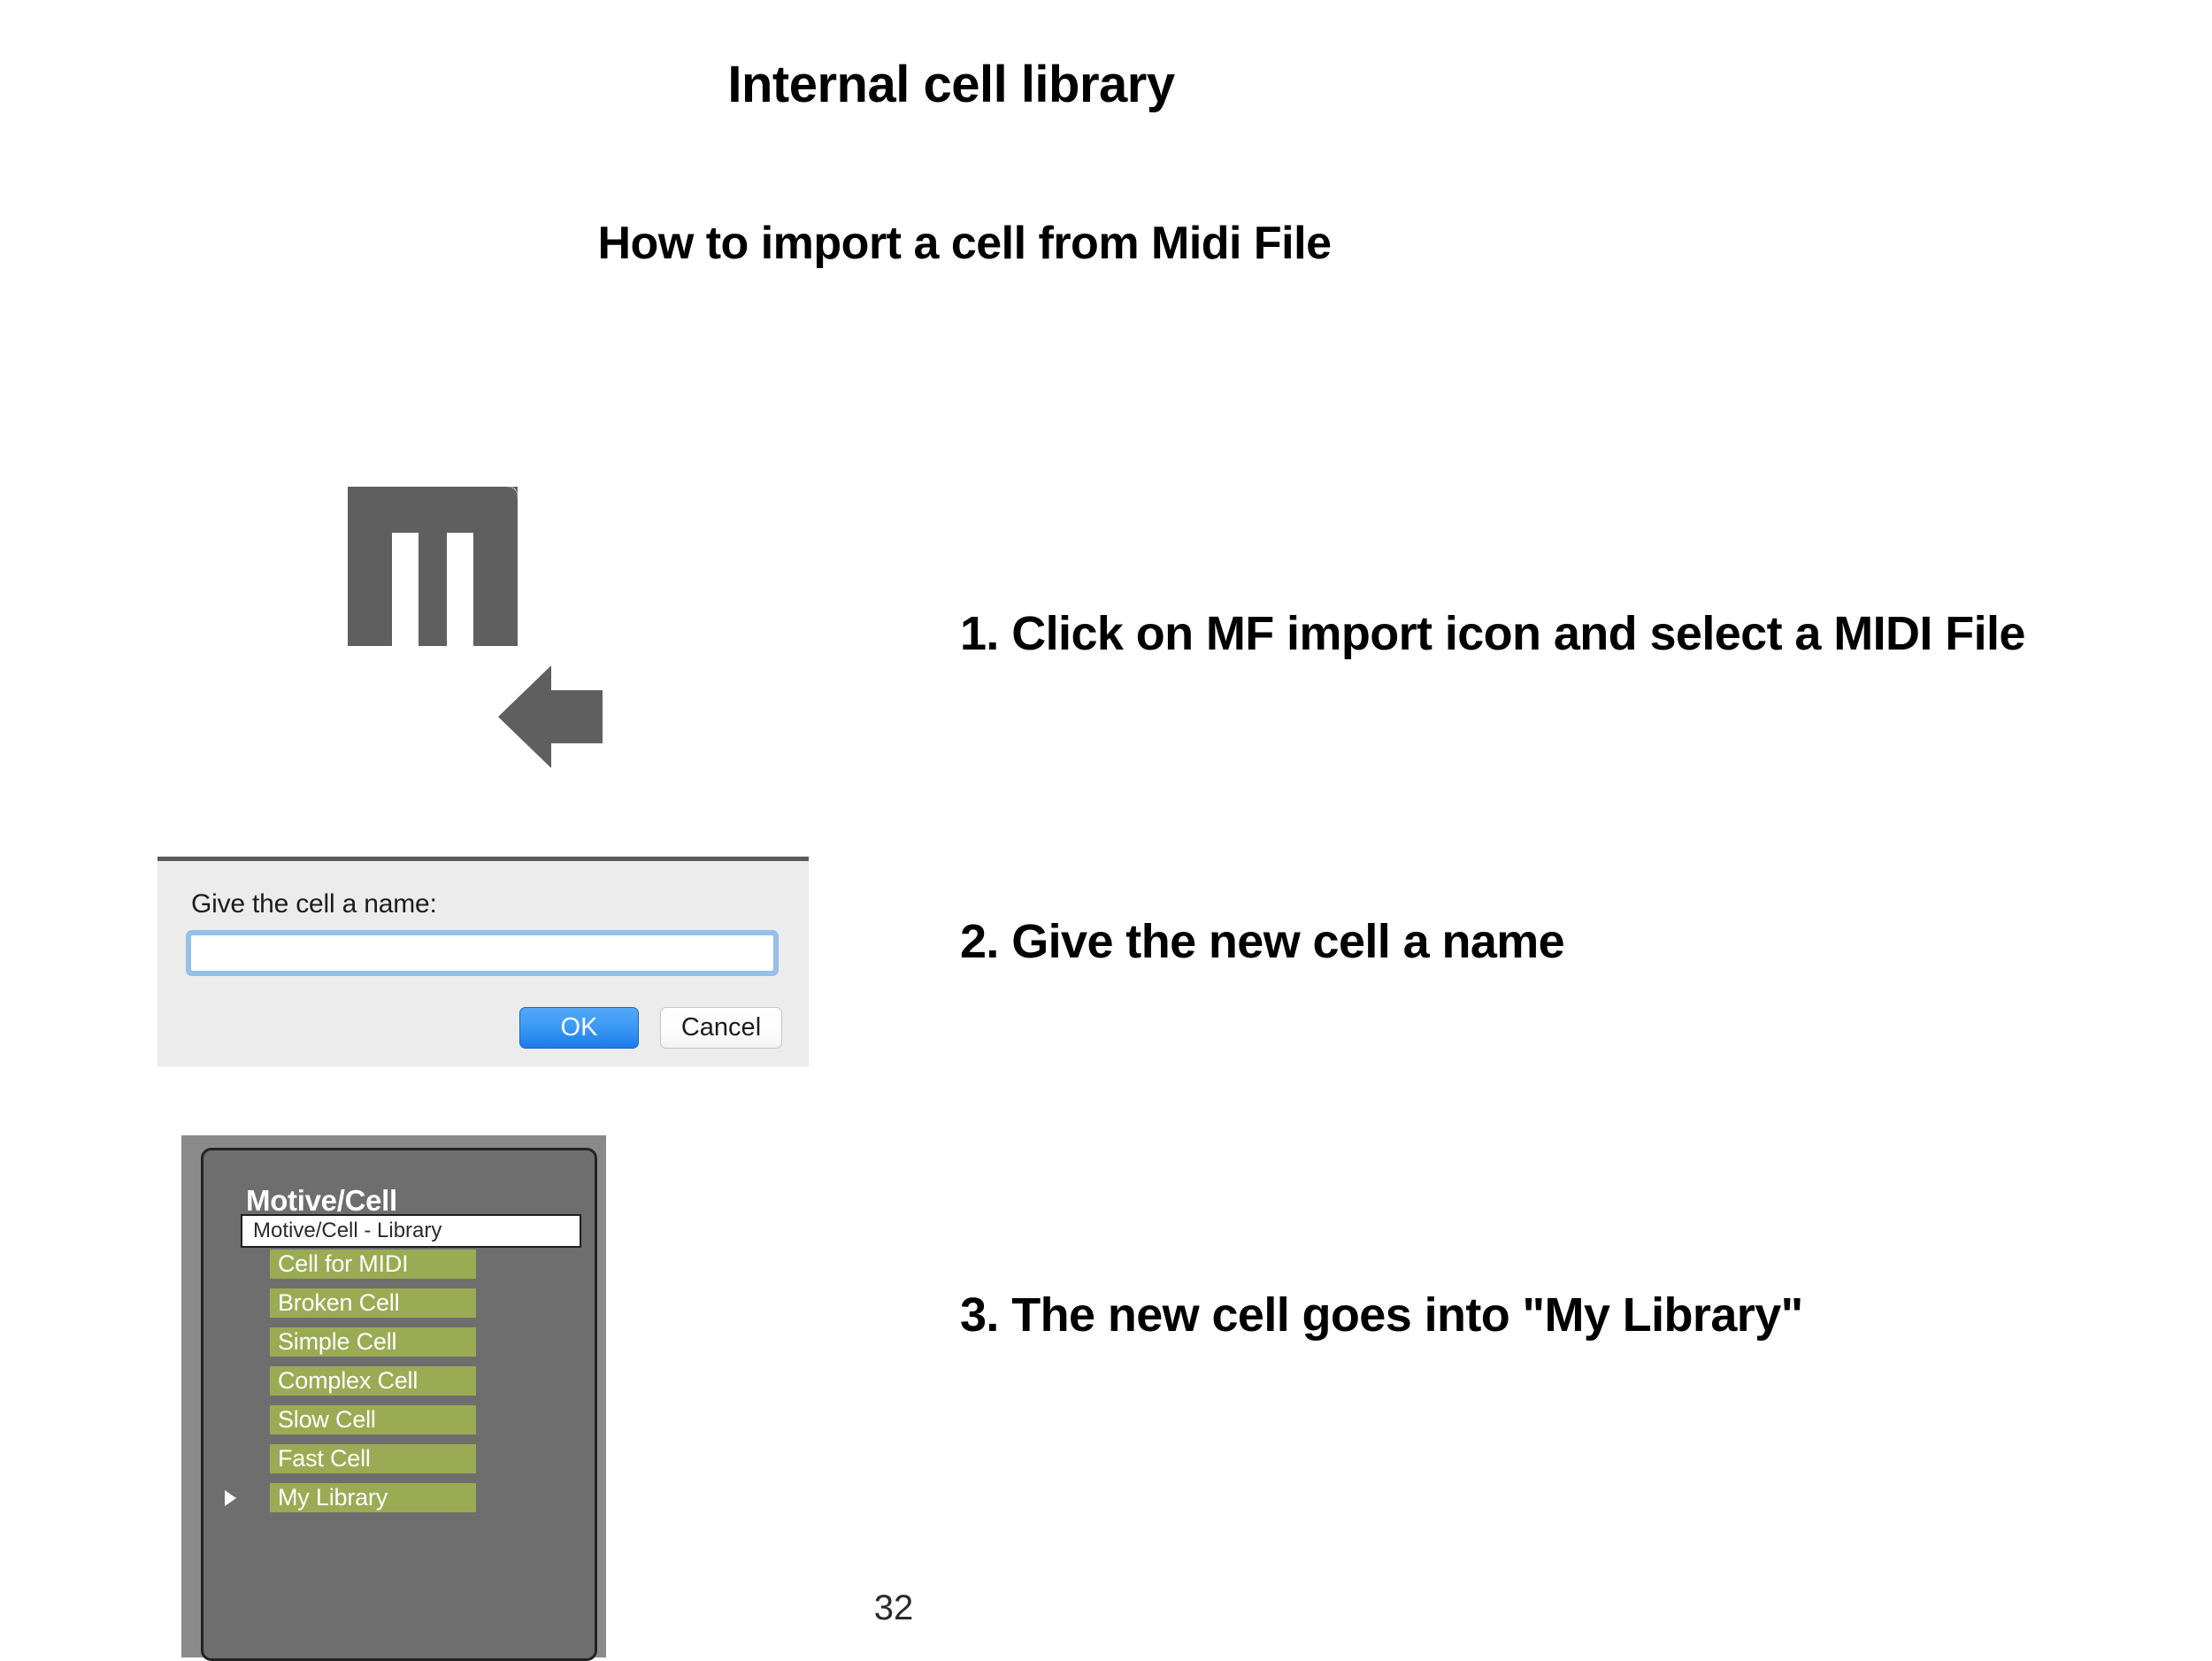 The height and width of the screenshot is (1661, 2212). I want to click on library-item-label: Slow Cell, so click(373, 1419).